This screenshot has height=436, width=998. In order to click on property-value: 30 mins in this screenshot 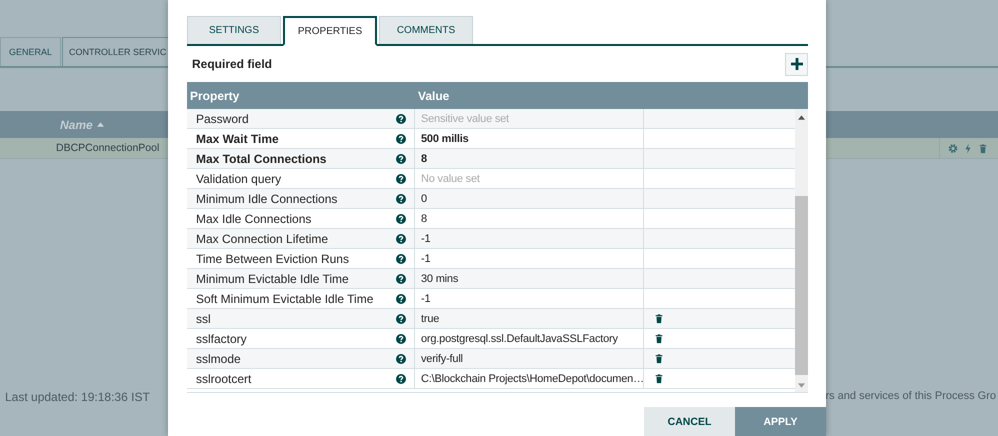, I will do `click(439, 278)`.